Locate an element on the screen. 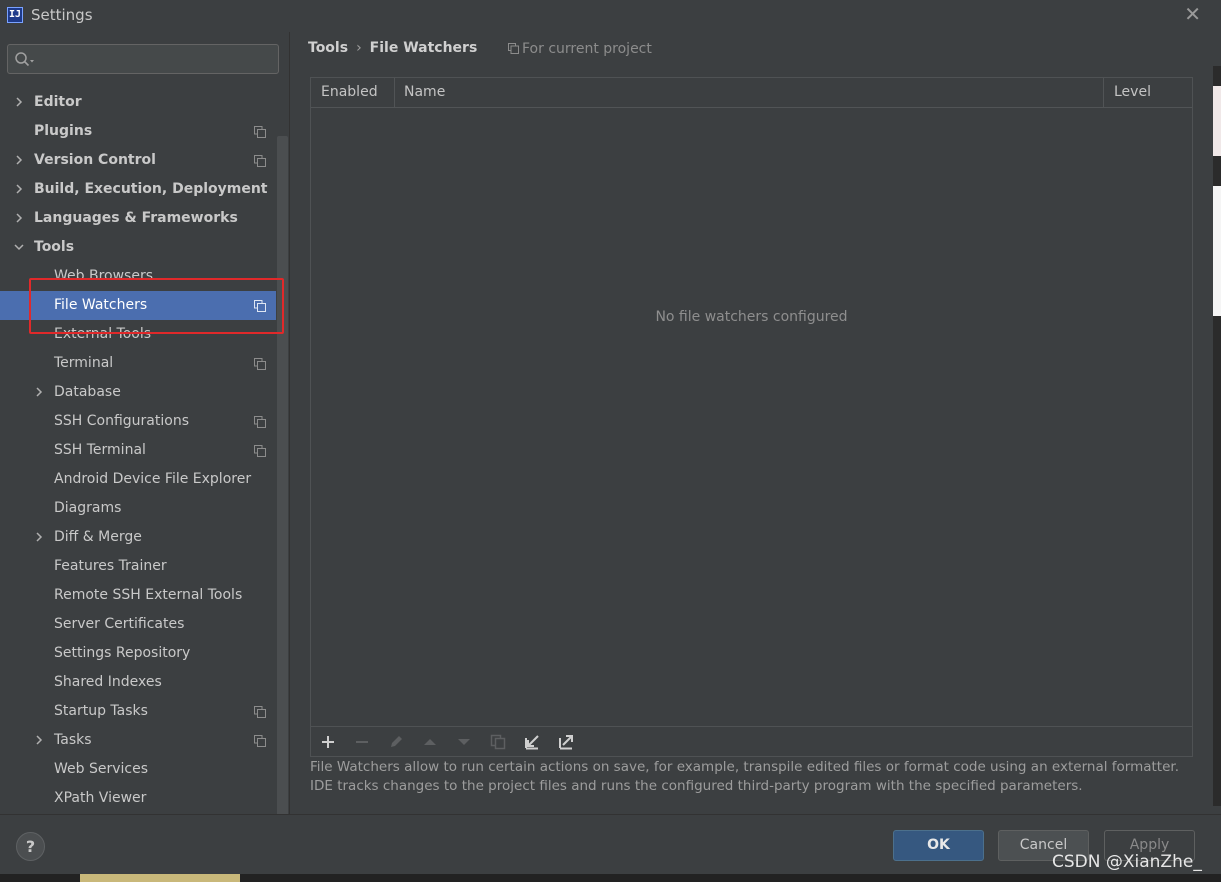 The image size is (1221, 882). sidebar-item-file-watchers: File Watchers is located at coordinates (138, 305).